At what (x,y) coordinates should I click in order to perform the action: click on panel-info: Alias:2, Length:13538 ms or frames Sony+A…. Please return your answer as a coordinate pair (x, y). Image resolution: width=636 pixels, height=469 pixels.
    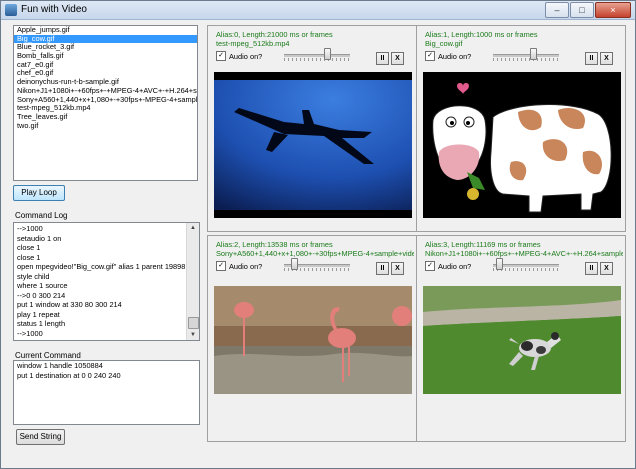
    Looking at the image, I should click on (315, 249).